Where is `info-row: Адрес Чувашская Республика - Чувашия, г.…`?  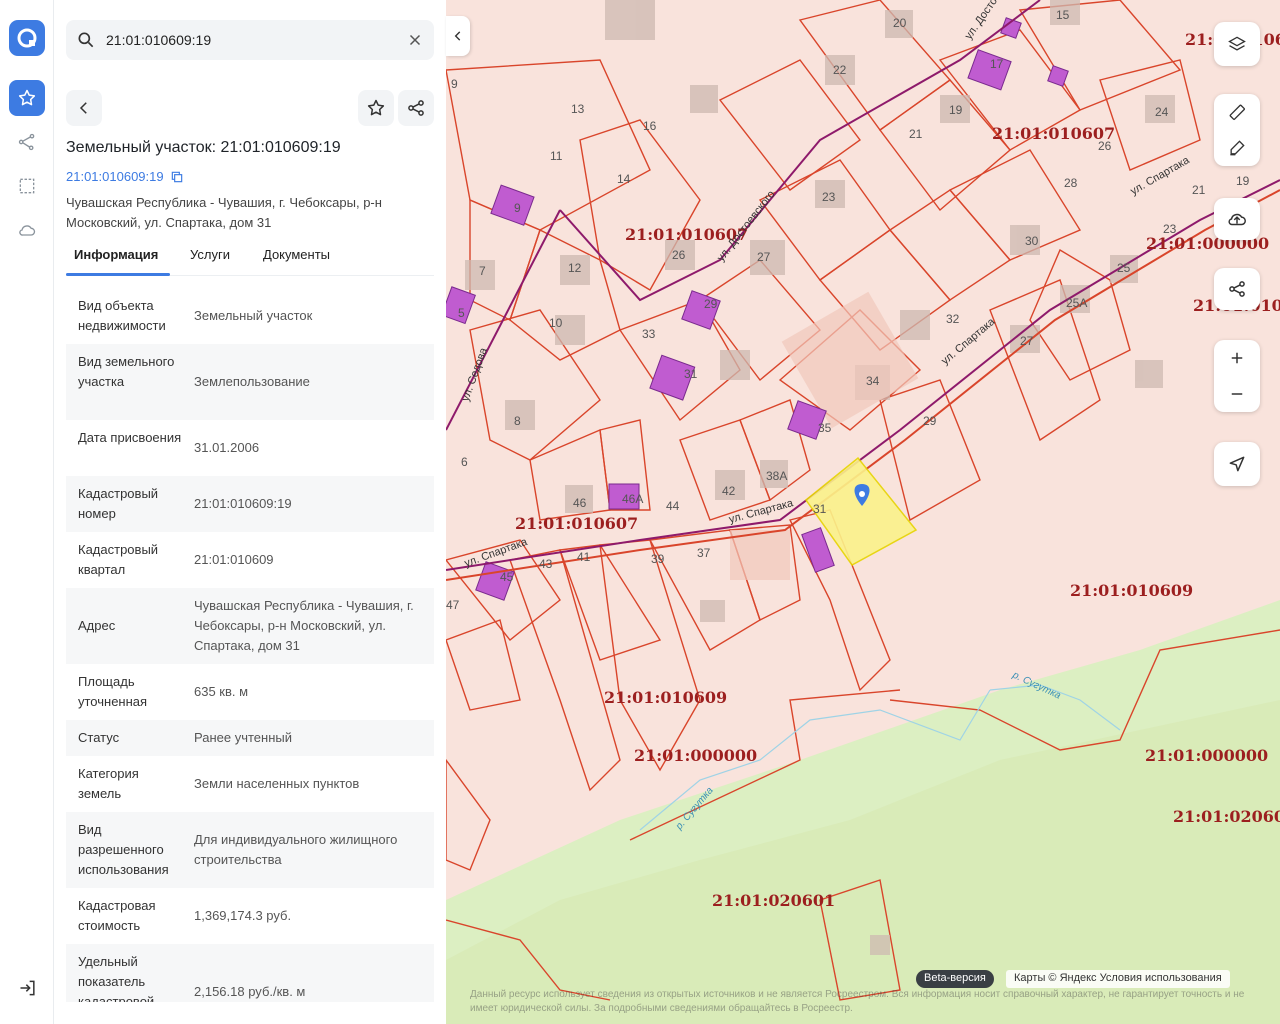
info-row: Адрес Чувашская Республика - Чувашия, г.… is located at coordinates (250, 626).